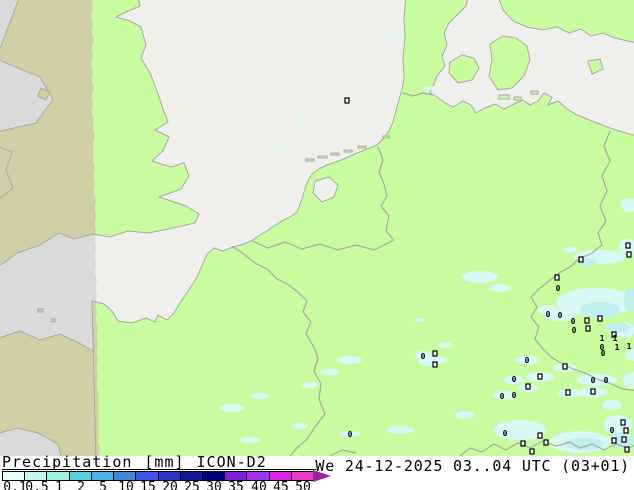 This screenshot has width=634, height=490. Describe the element at coordinates (15, 485) in the screenshot. I see `colorbar-tick-label: 0.1` at that location.